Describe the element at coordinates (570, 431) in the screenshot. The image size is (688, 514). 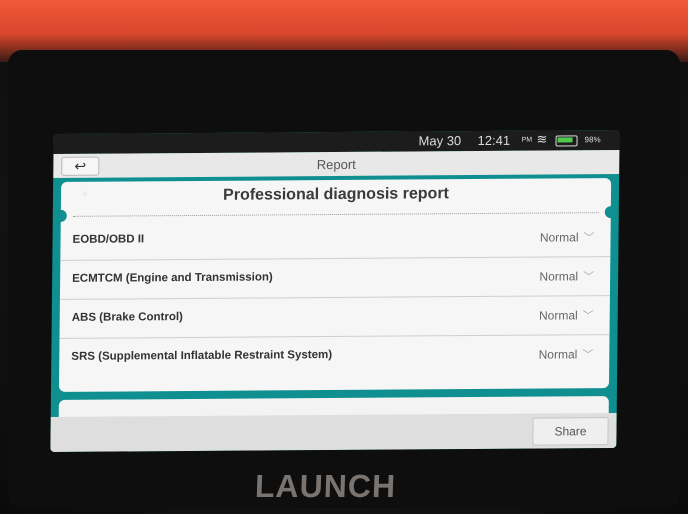
I see `share-button: Share` at that location.